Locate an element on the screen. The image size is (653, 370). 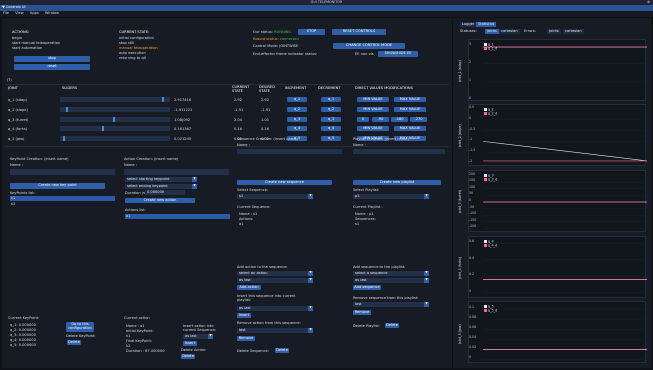
action-start-manual: start manual teleoperation is located at coordinates (36, 43).